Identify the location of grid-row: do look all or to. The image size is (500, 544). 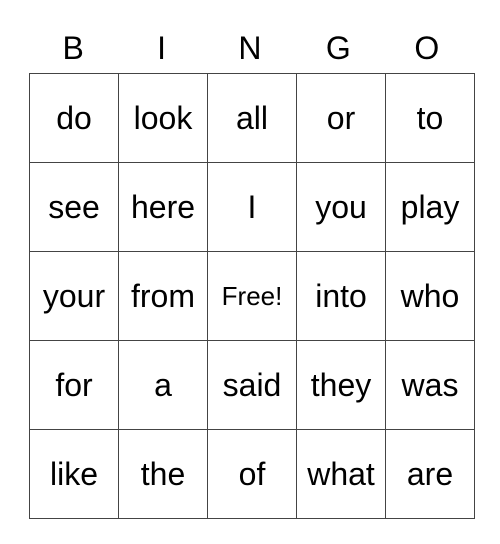
(252, 118).